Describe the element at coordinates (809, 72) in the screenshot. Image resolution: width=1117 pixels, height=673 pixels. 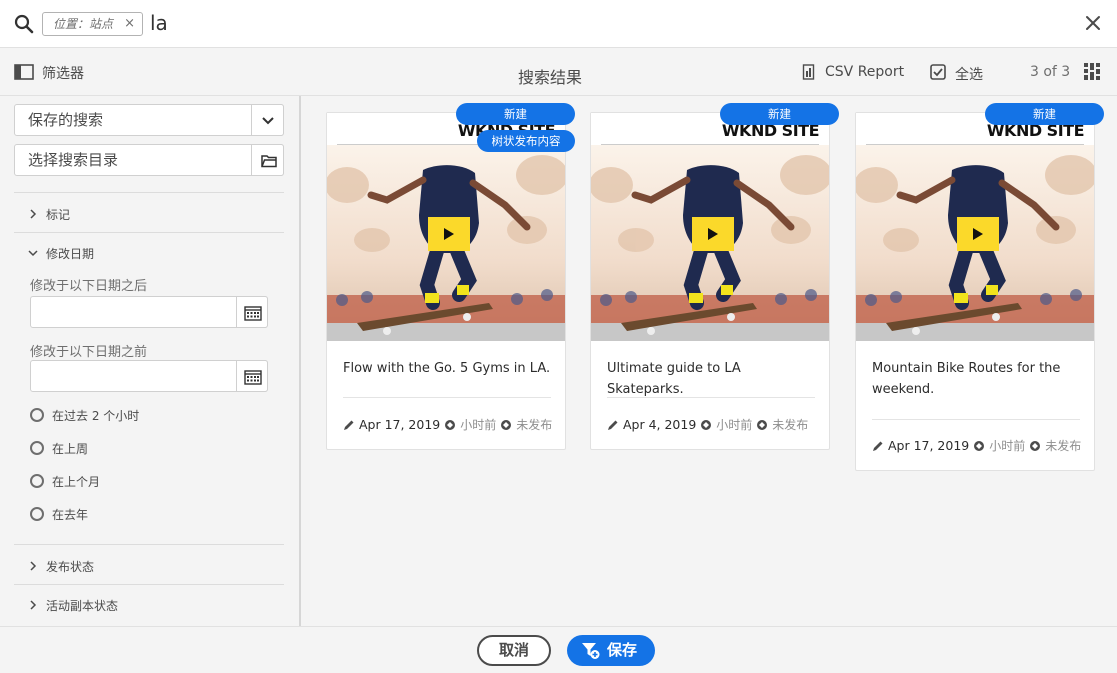
I see `csv-report-icon` at that location.